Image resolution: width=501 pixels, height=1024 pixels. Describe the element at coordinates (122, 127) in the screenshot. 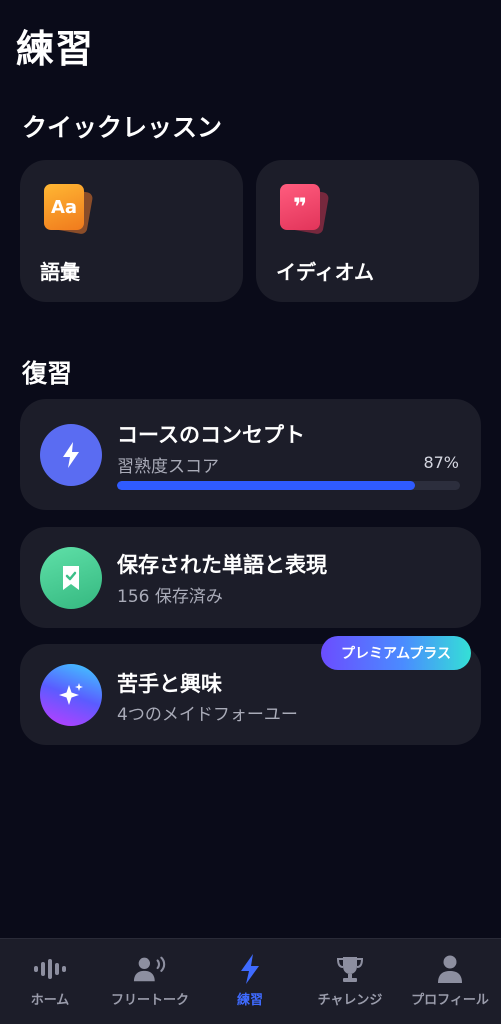

I see `quick-lessons-heading: クイックレッスン` at that location.